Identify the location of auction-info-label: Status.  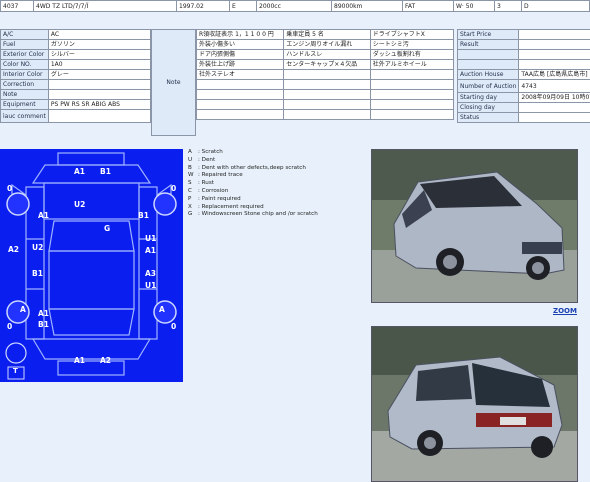
(488, 118).